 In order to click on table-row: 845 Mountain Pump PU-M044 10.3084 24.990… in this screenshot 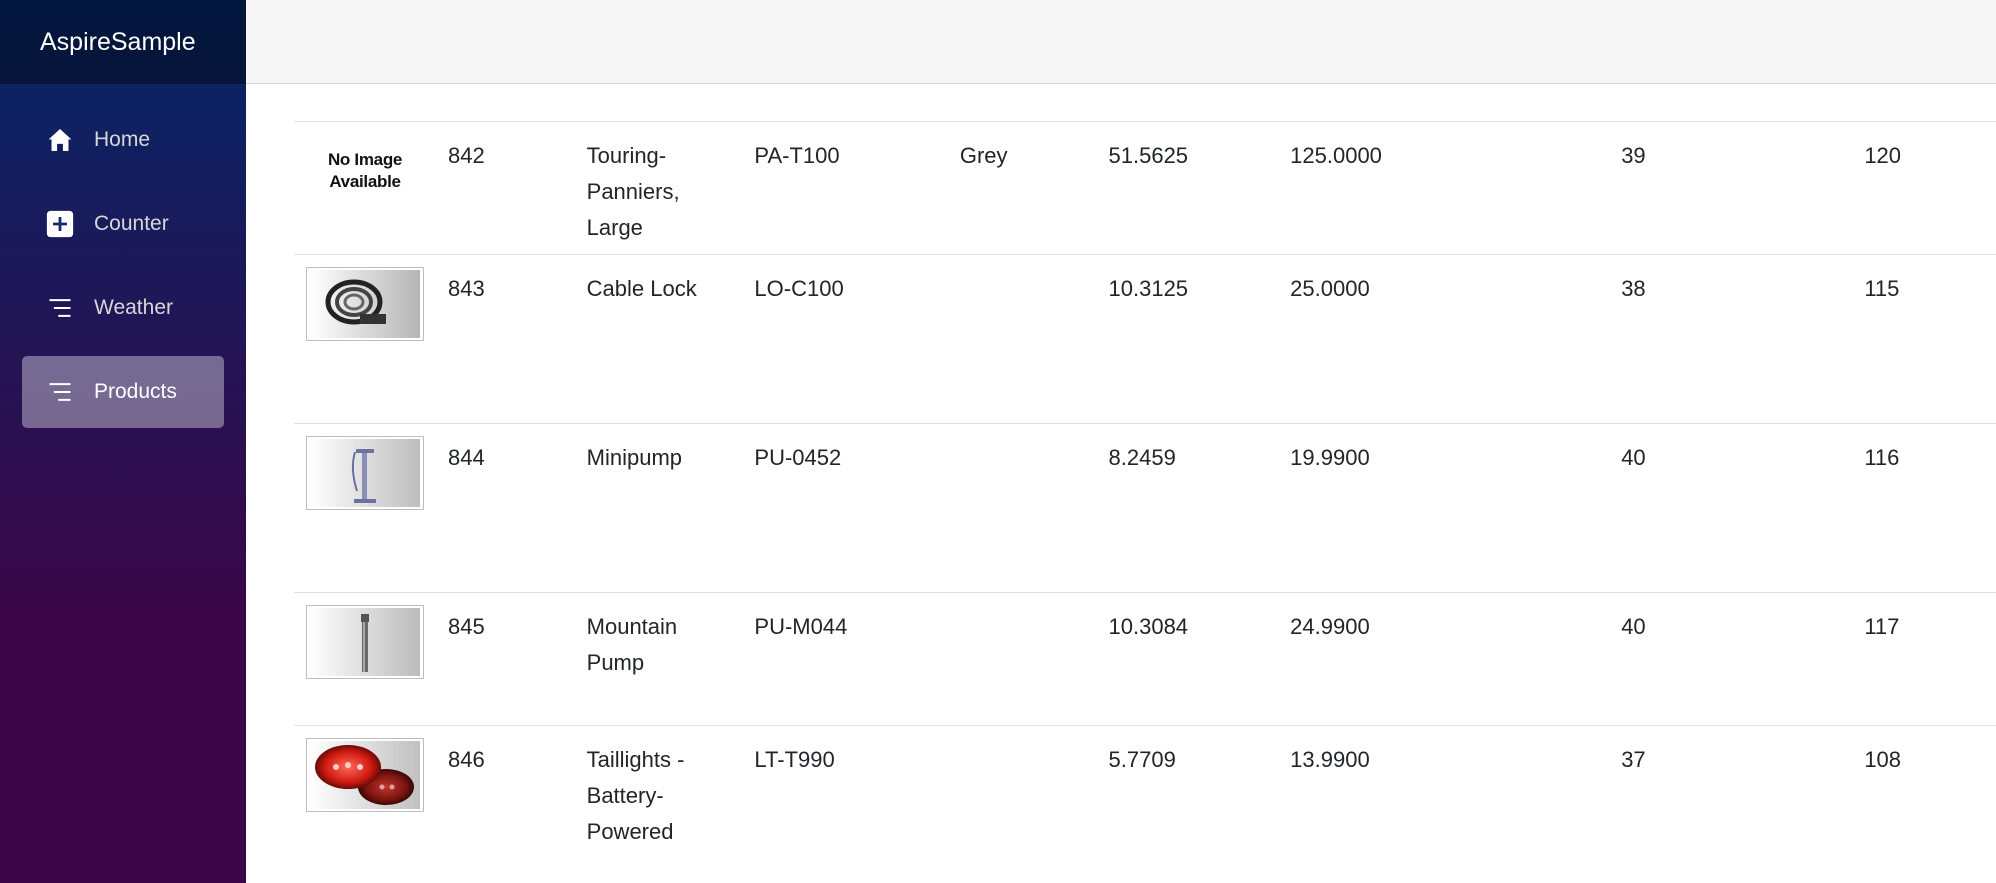, I will do `click(1145, 659)`.